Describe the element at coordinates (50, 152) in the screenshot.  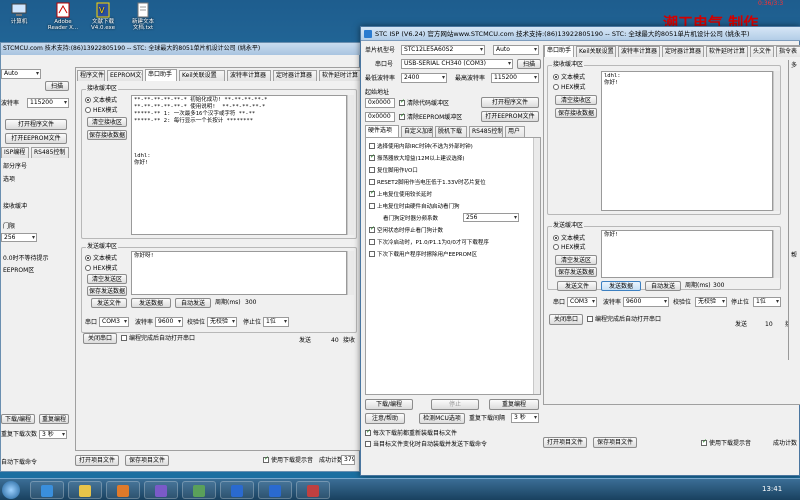
I see `back-tab-rs485: RS485控制` at that location.